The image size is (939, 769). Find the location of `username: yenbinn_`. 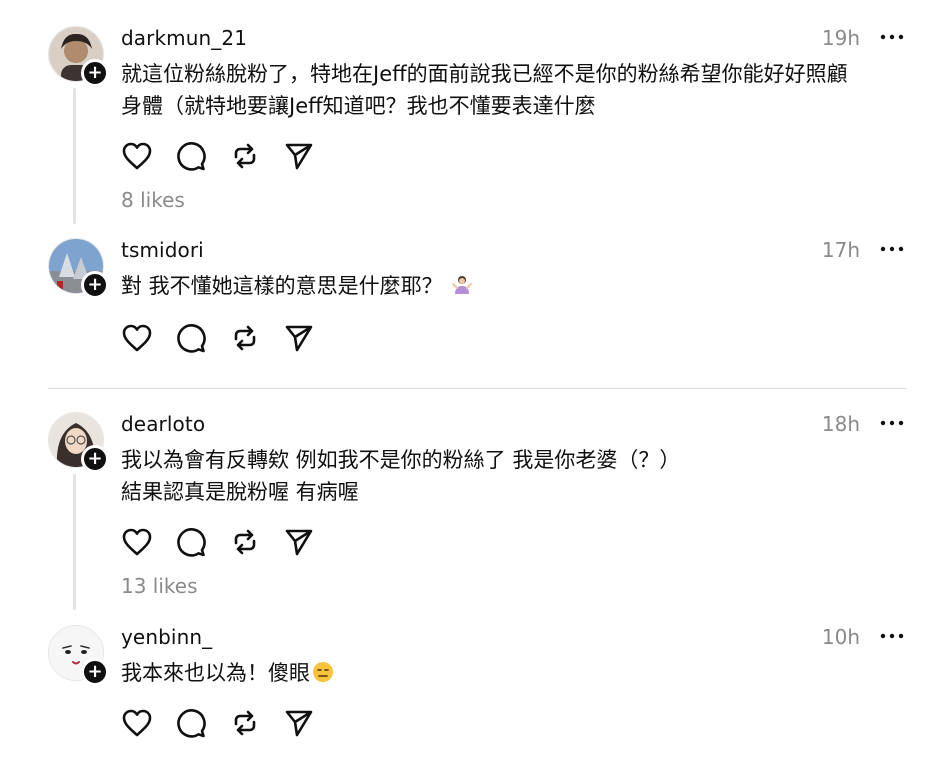

username: yenbinn_ is located at coordinates (166, 637).